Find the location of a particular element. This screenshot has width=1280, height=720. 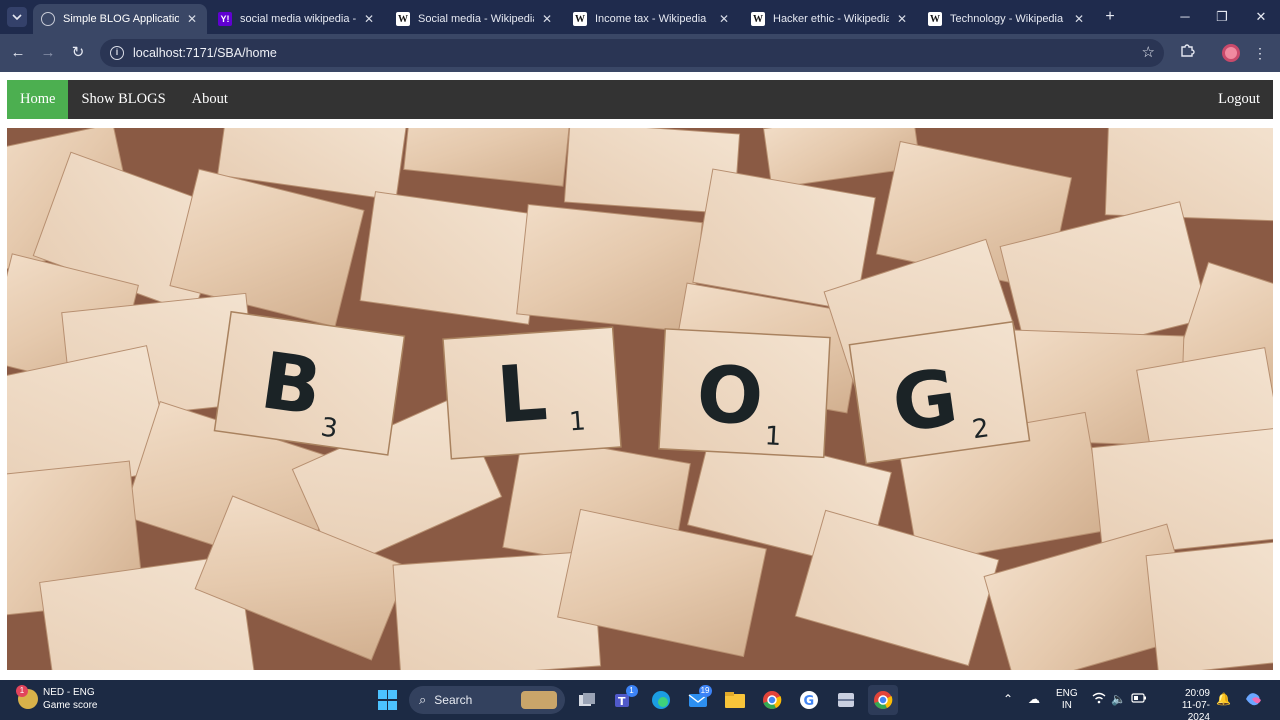

chevron-down-icon is located at coordinates (17, 17).